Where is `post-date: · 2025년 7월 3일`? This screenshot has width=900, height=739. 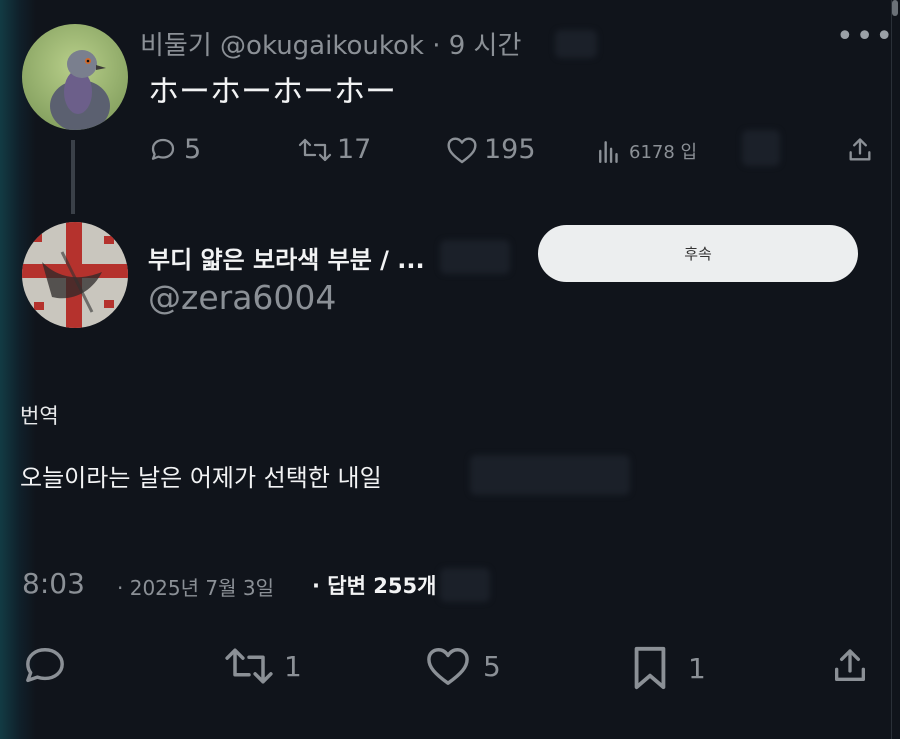
post-date: · 2025년 7월 3일 is located at coordinates (195, 588).